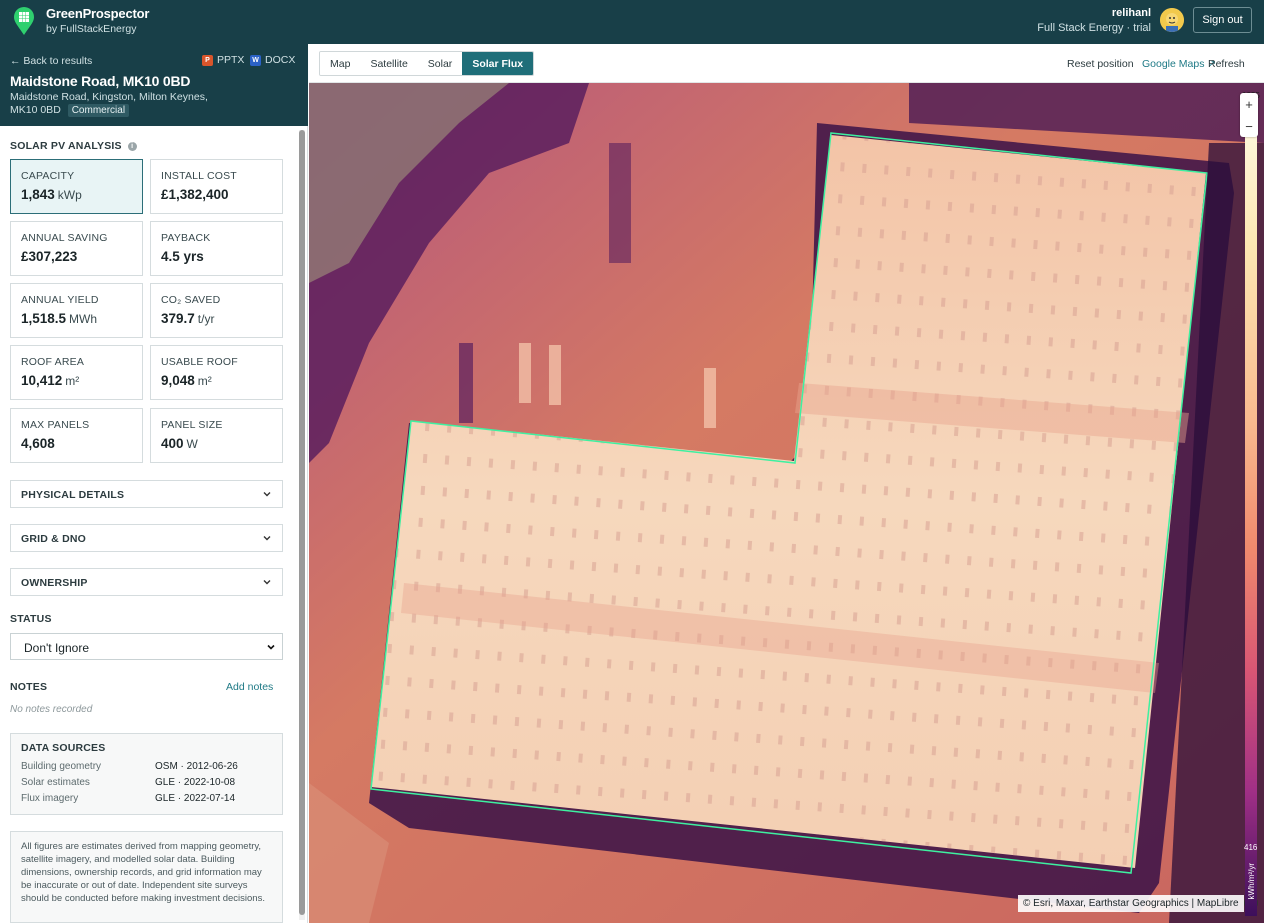 The width and height of the screenshot is (1264, 923). Describe the element at coordinates (49, 256) in the screenshot. I see `metric-value: £307,223` at that location.